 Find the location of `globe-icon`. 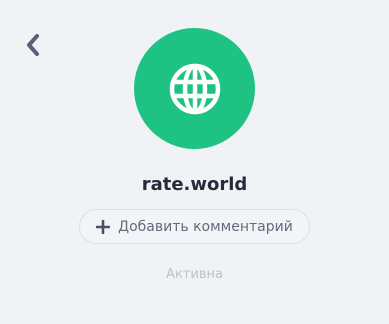

globe-icon is located at coordinates (194, 88).